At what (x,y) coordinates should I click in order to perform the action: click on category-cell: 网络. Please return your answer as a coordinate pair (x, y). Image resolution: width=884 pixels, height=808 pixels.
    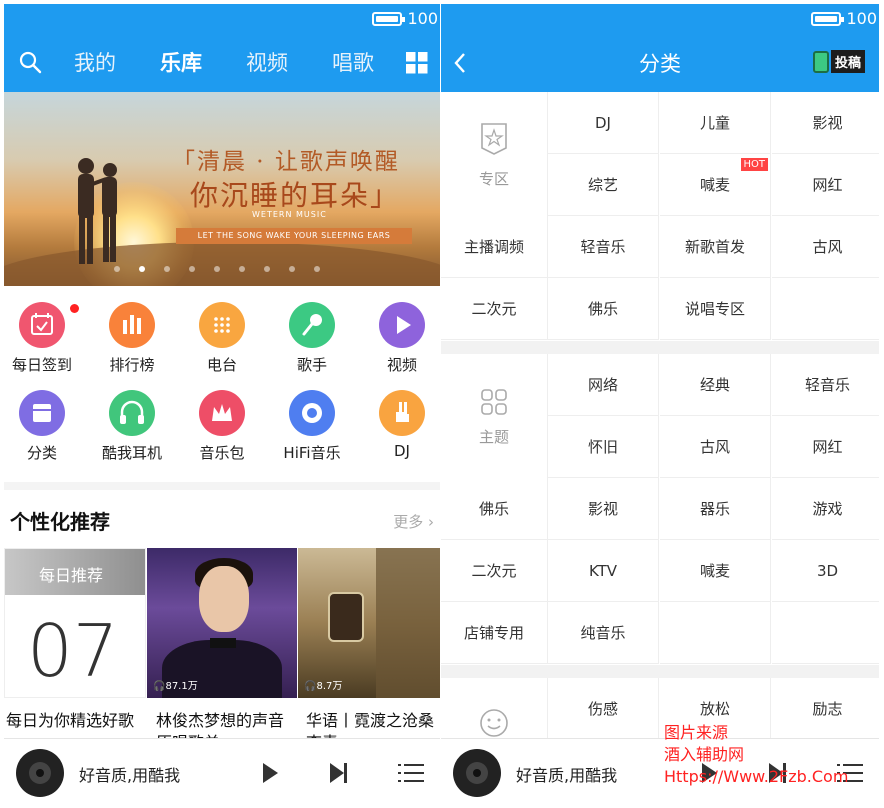
    Looking at the image, I should click on (603, 385).